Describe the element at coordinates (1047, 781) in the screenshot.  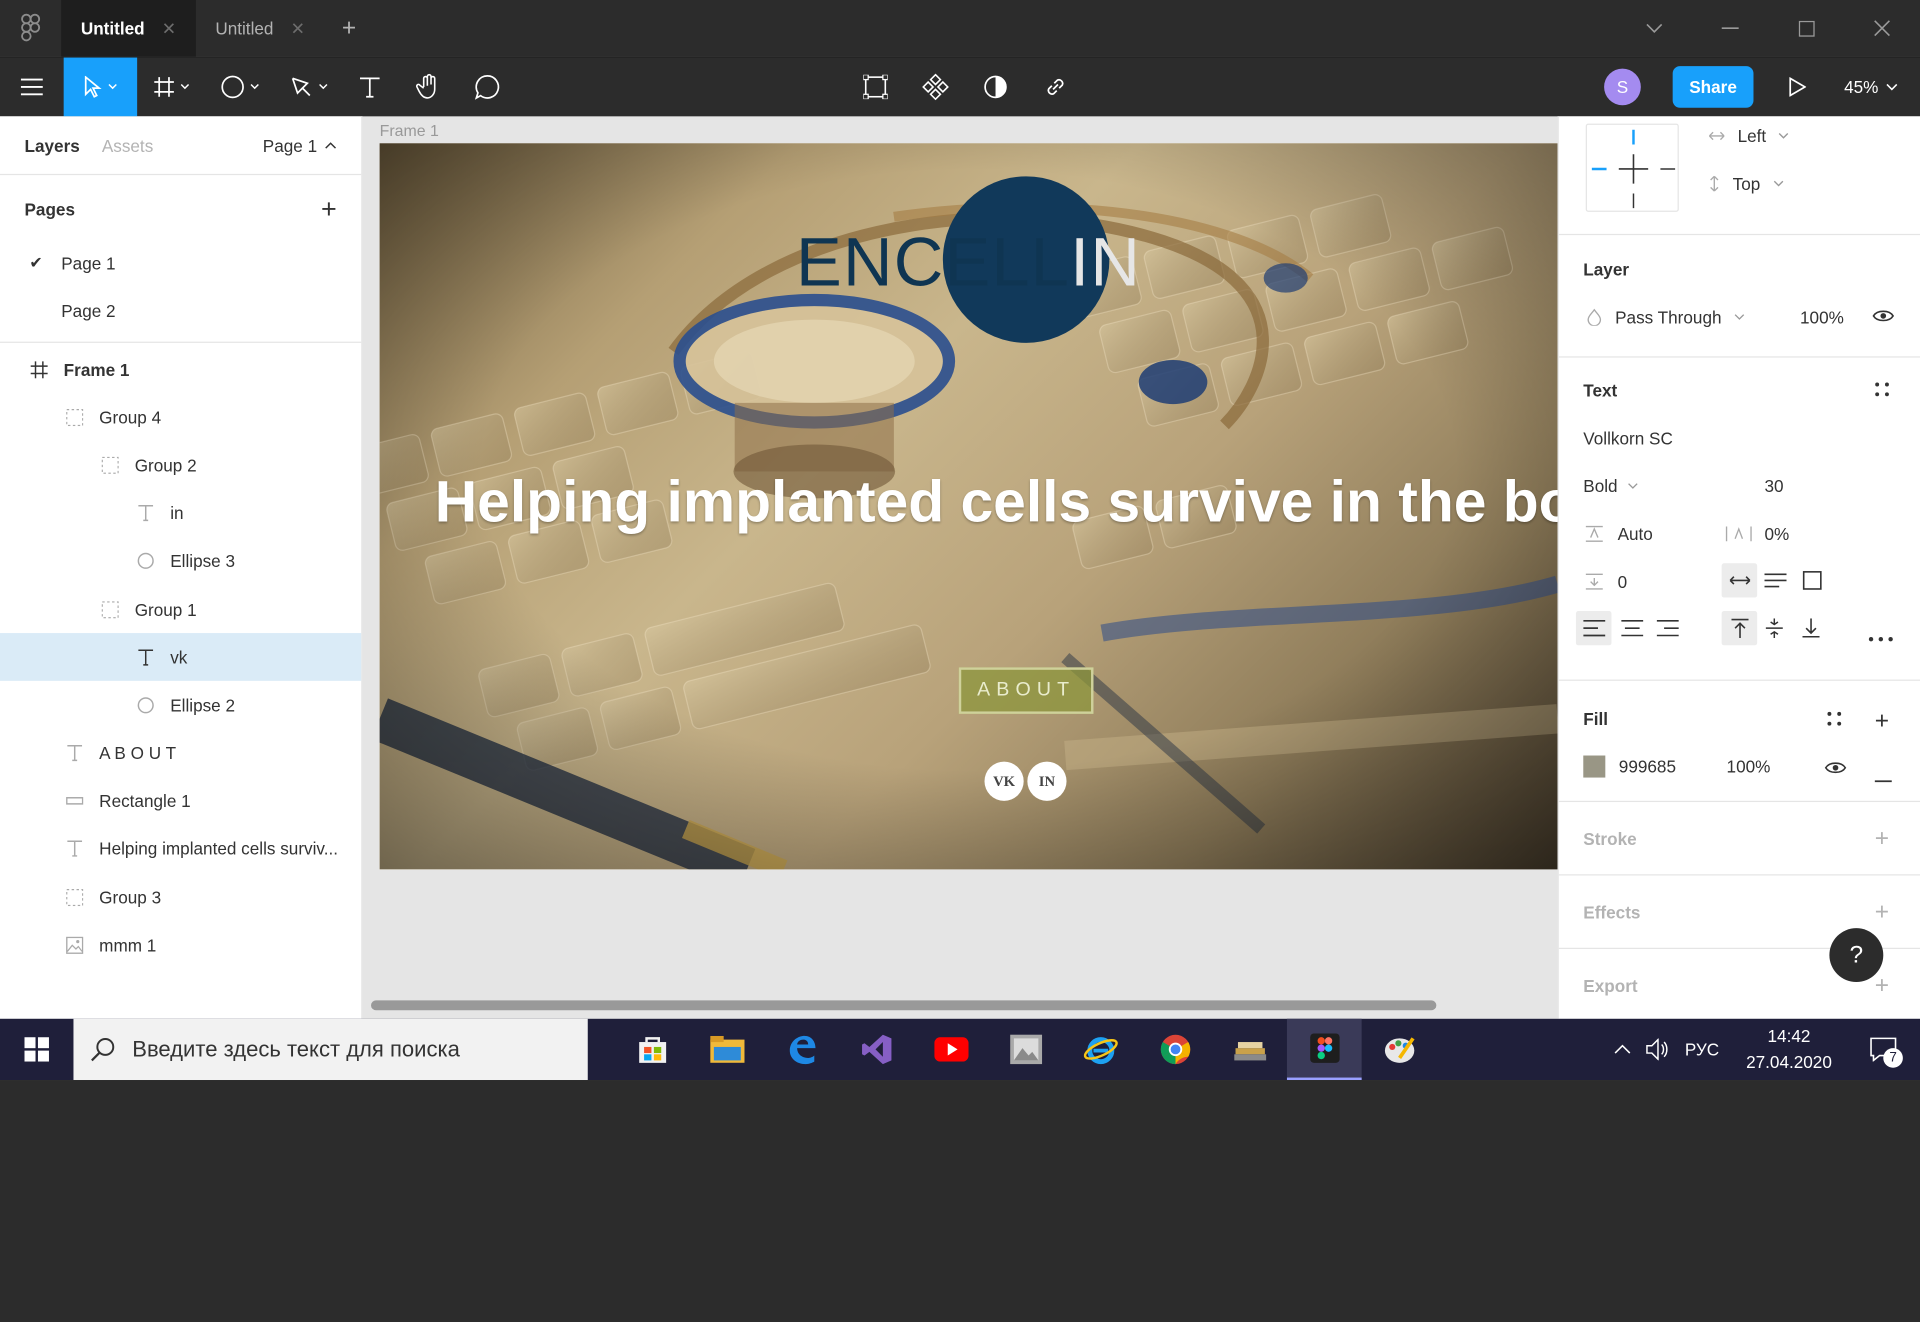
I see `social-in: IN` at that location.